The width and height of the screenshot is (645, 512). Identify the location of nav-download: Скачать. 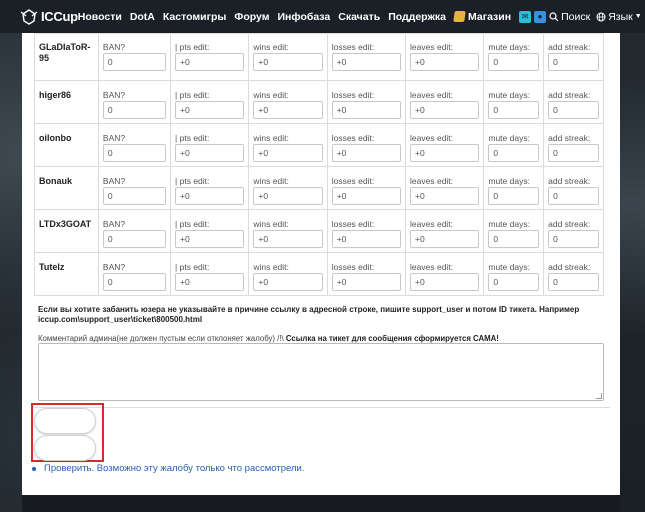
(359, 17).